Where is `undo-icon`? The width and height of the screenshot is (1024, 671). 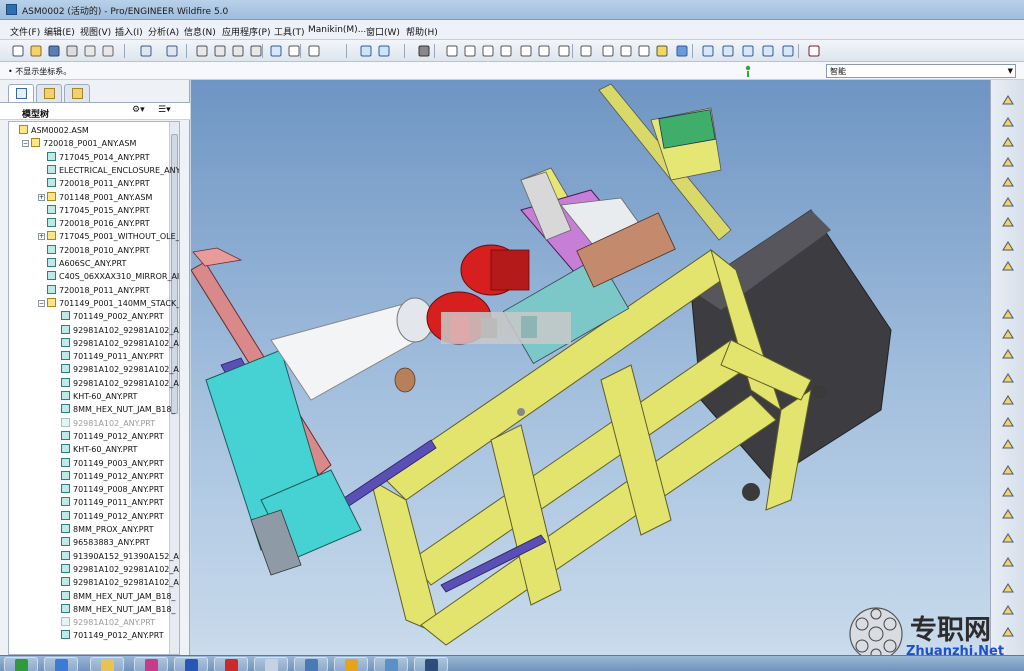
undo-icon is located at coordinates (146, 51).